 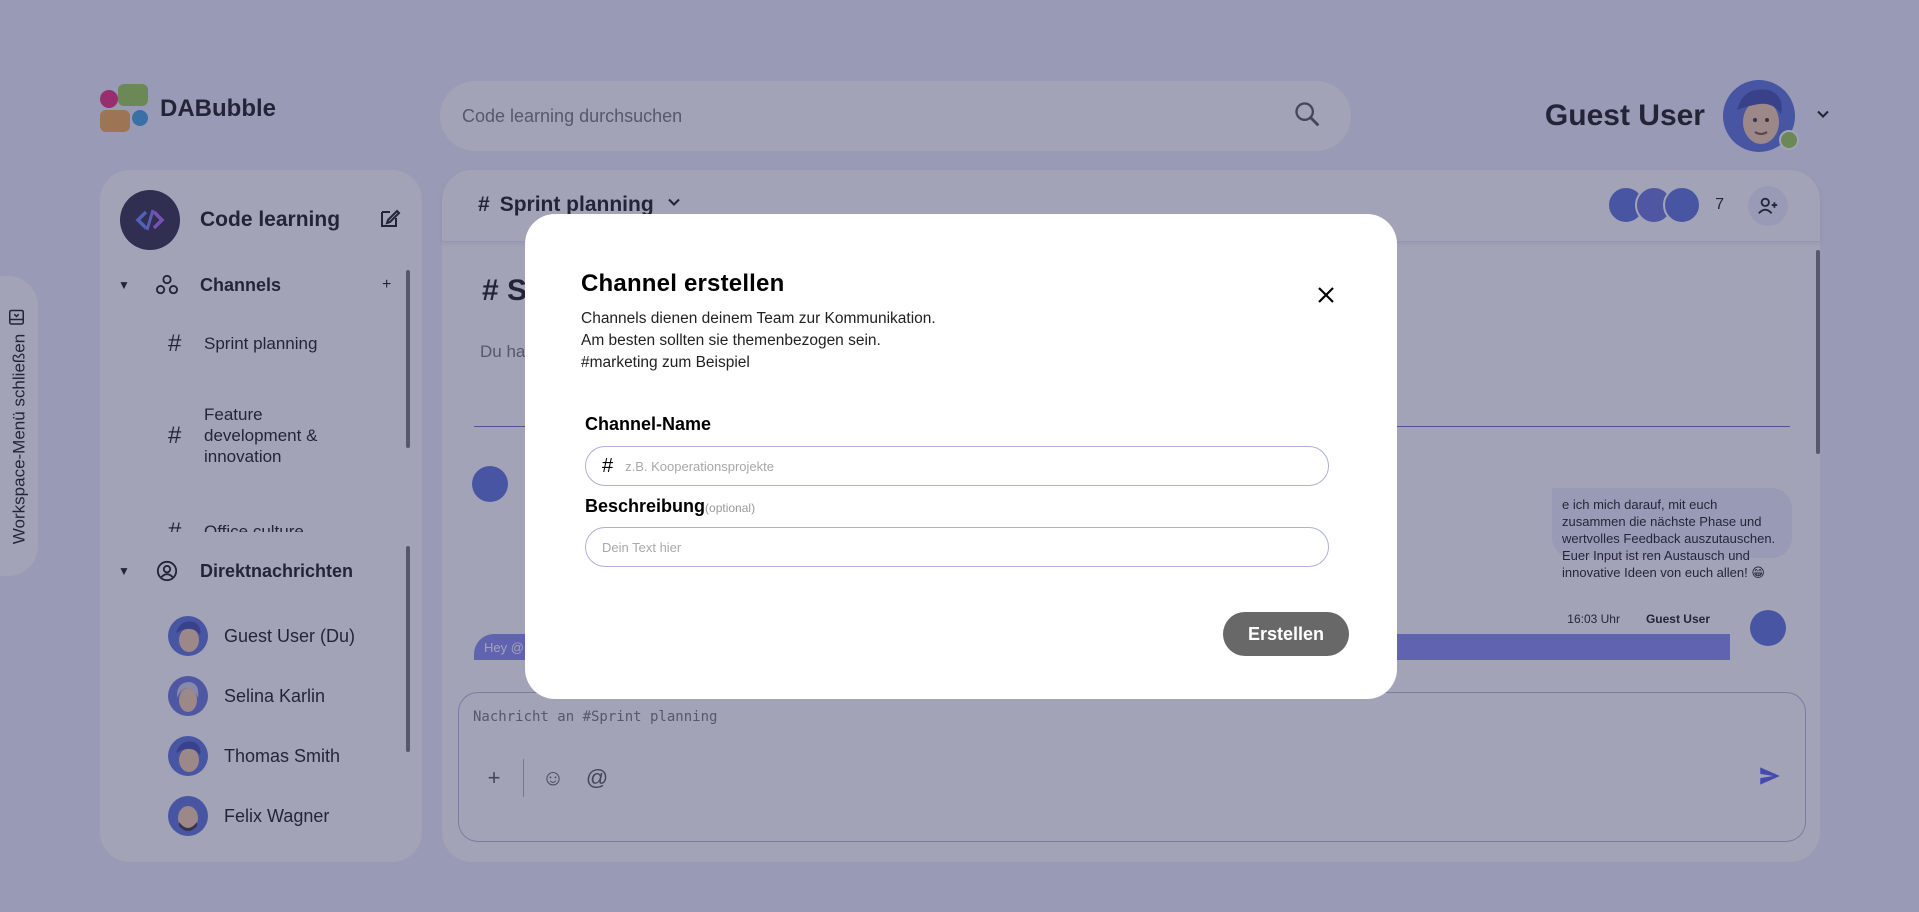 I want to click on channel-name-field: #, so click(x=957, y=466).